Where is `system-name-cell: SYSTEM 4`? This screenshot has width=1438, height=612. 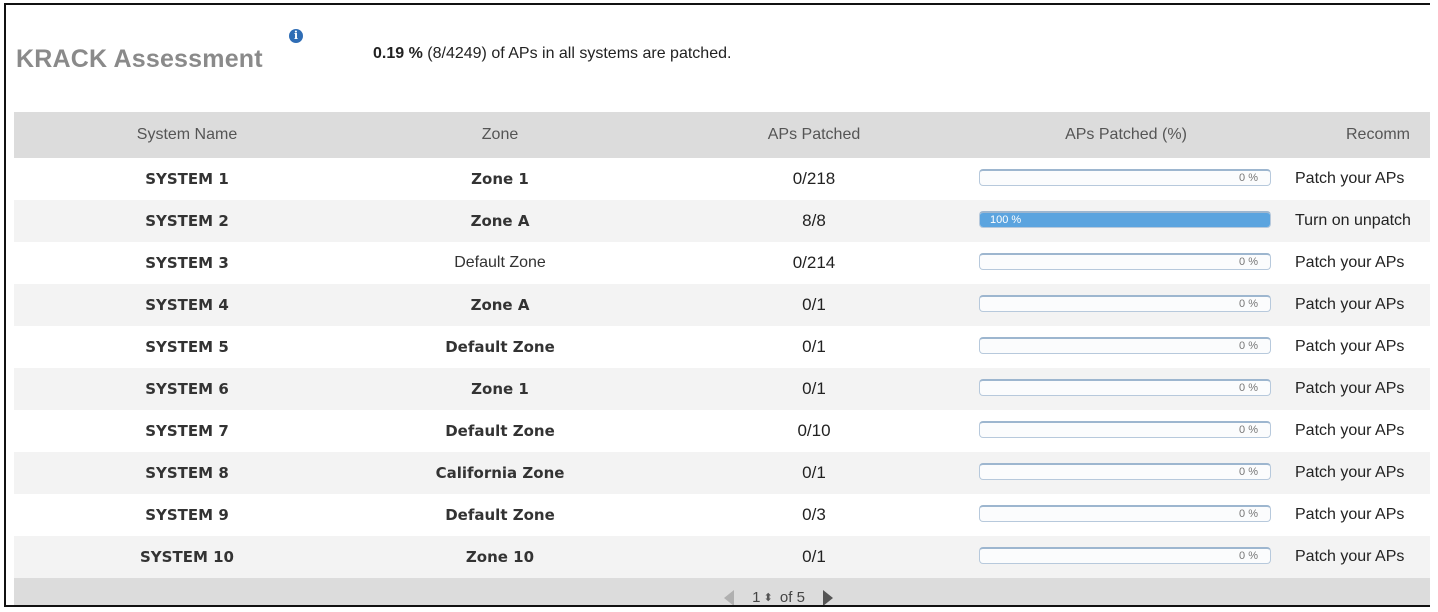 system-name-cell: SYSTEM 4 is located at coordinates (187, 305).